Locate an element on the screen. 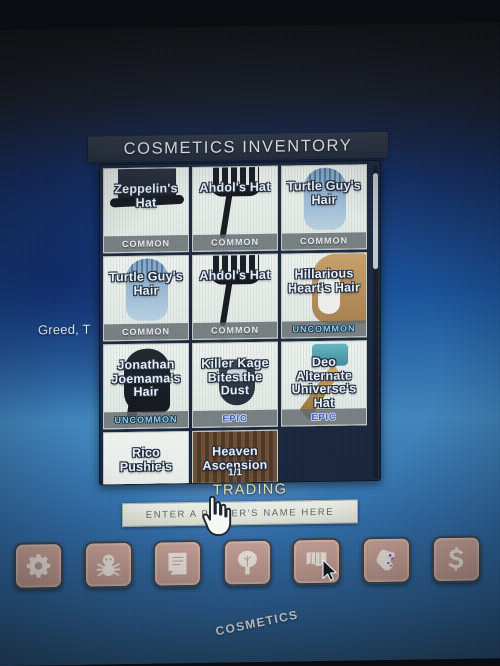 This screenshot has height=666, width=500. dollar-icon is located at coordinates (456, 559).